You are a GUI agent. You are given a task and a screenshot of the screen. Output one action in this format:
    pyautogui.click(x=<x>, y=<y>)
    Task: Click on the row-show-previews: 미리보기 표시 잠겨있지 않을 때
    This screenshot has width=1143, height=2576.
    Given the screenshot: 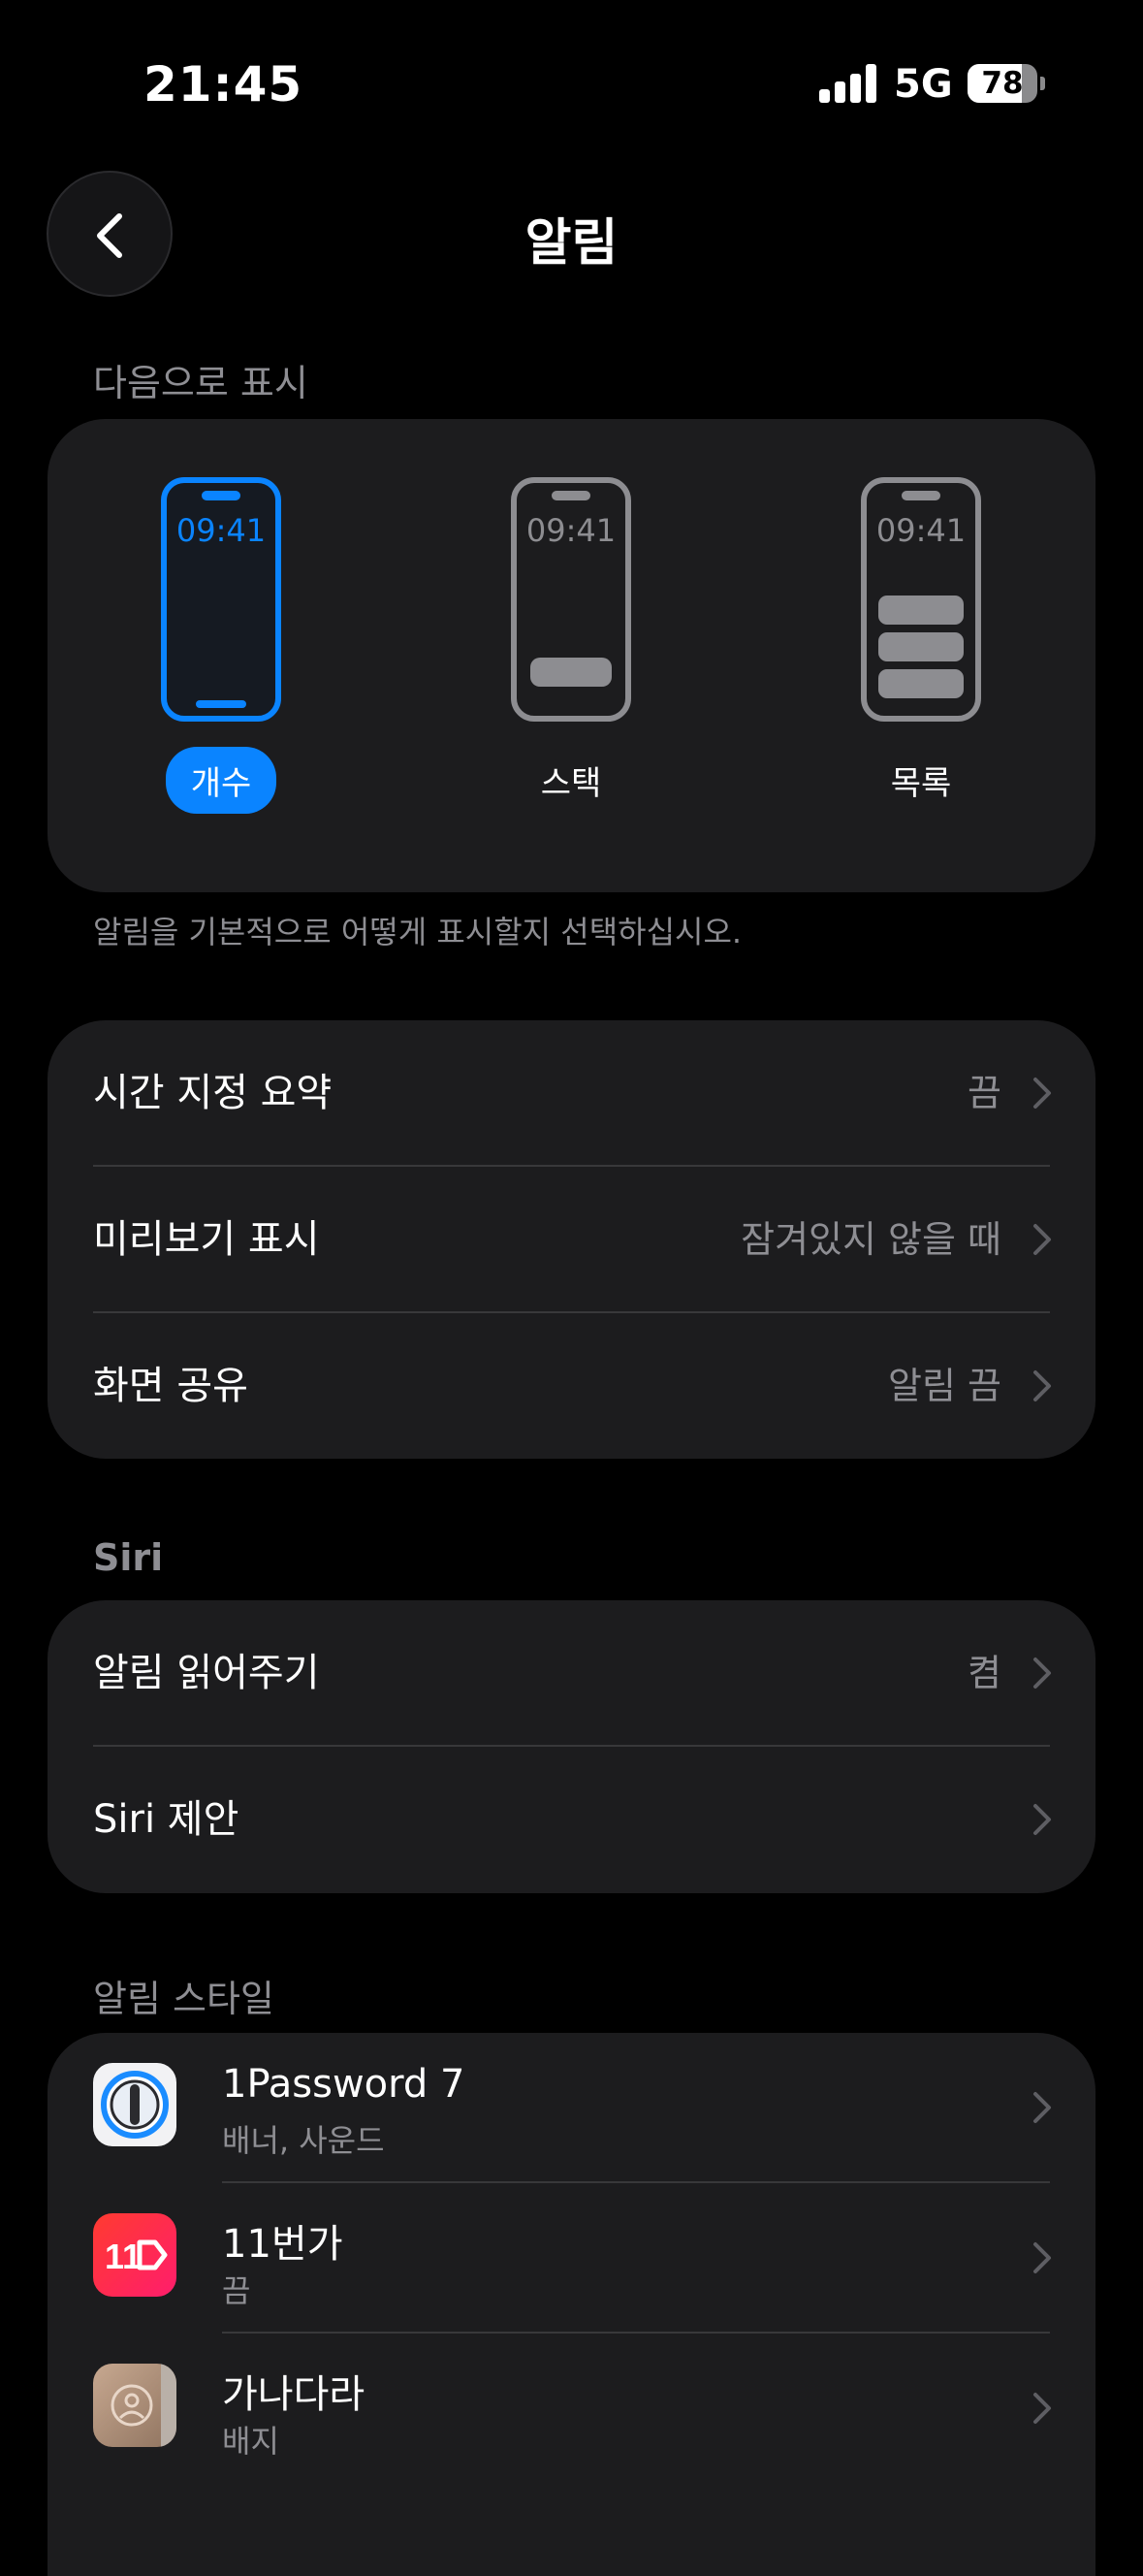 What is the action you would take?
    pyautogui.click(x=571, y=1239)
    